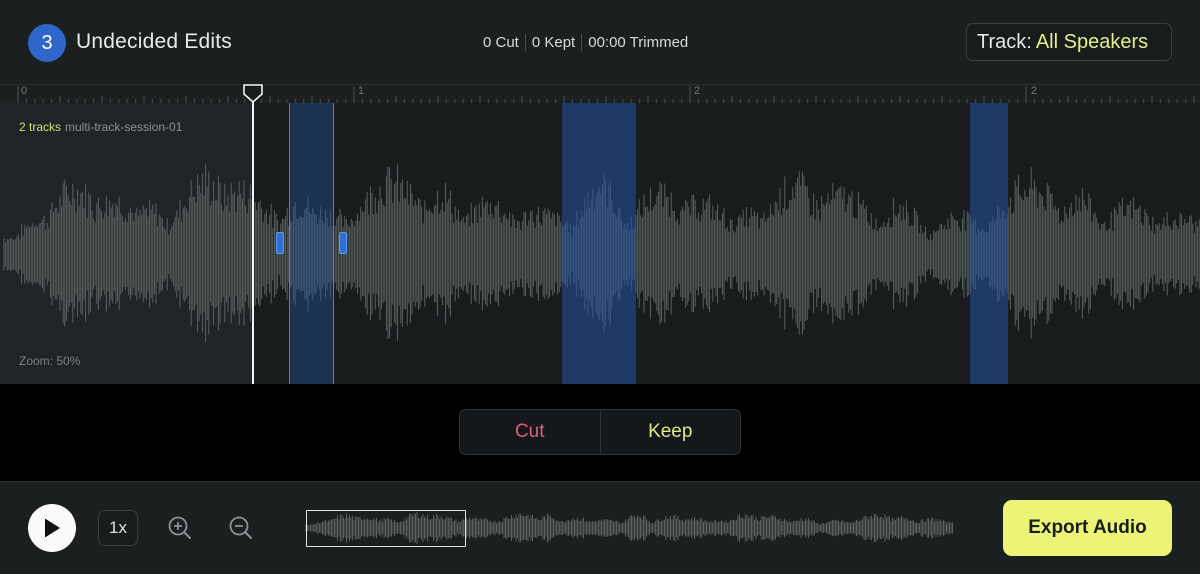  I want to click on cut-count: 0 Cut, so click(501, 42).